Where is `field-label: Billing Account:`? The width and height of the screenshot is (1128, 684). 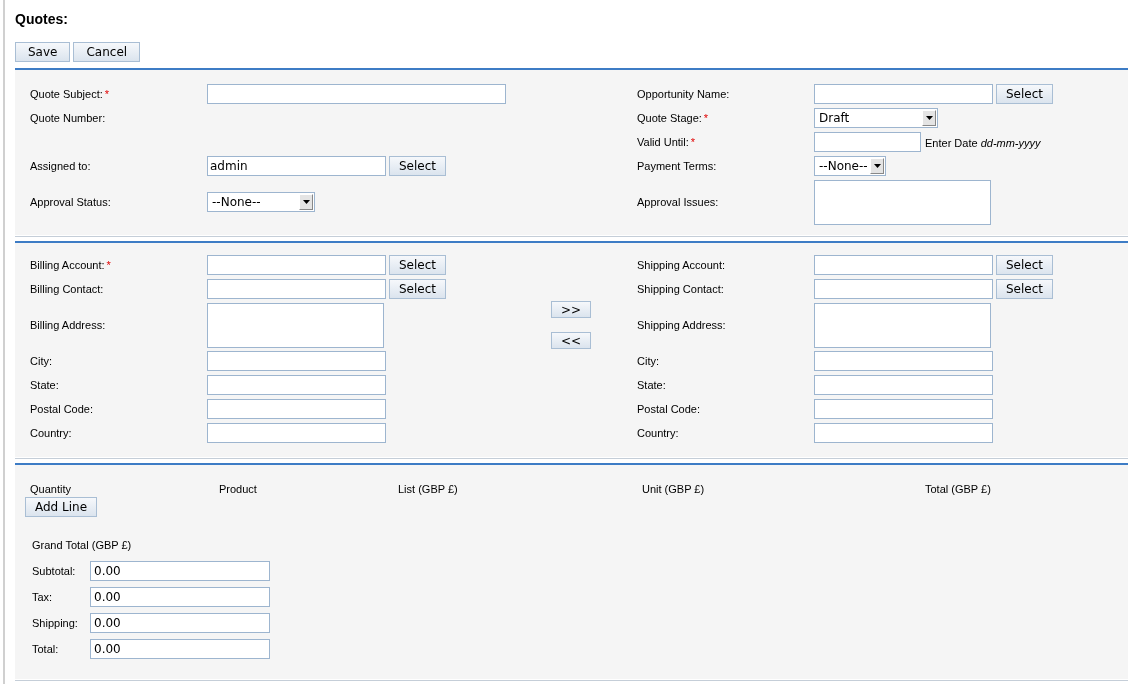 field-label: Billing Account: is located at coordinates (67, 265).